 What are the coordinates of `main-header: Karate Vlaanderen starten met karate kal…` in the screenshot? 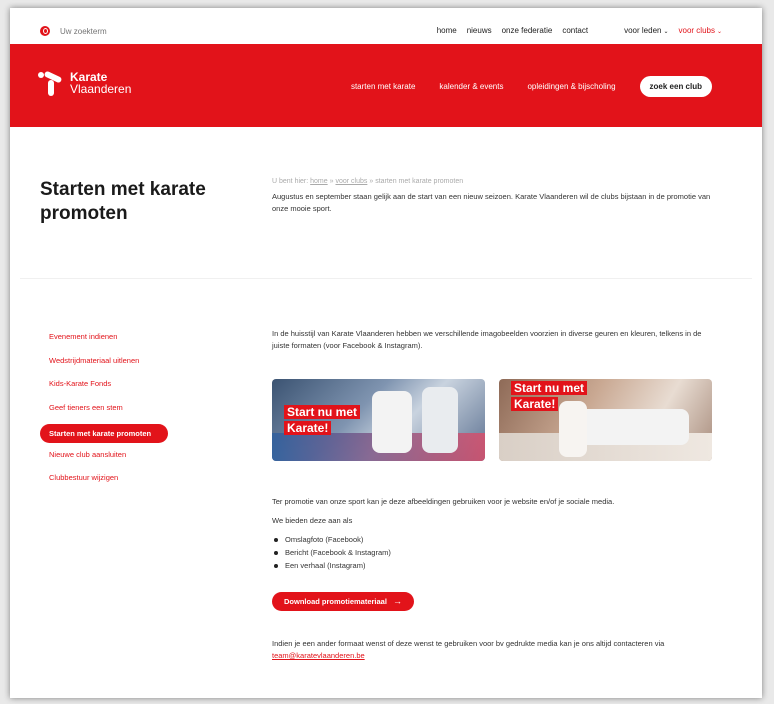 It's located at (386, 85).